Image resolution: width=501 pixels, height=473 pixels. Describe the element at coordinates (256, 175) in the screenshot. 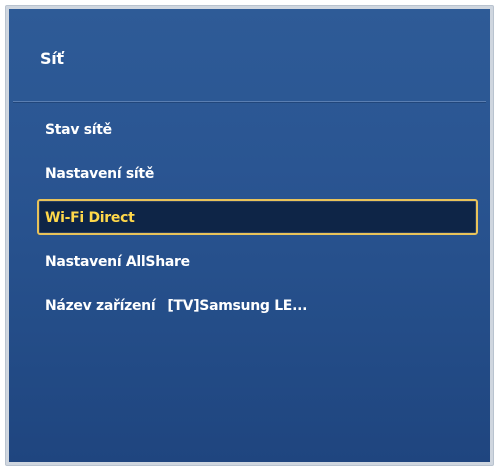

I see `menu-item-network-settings: Nastavení sítě` at that location.